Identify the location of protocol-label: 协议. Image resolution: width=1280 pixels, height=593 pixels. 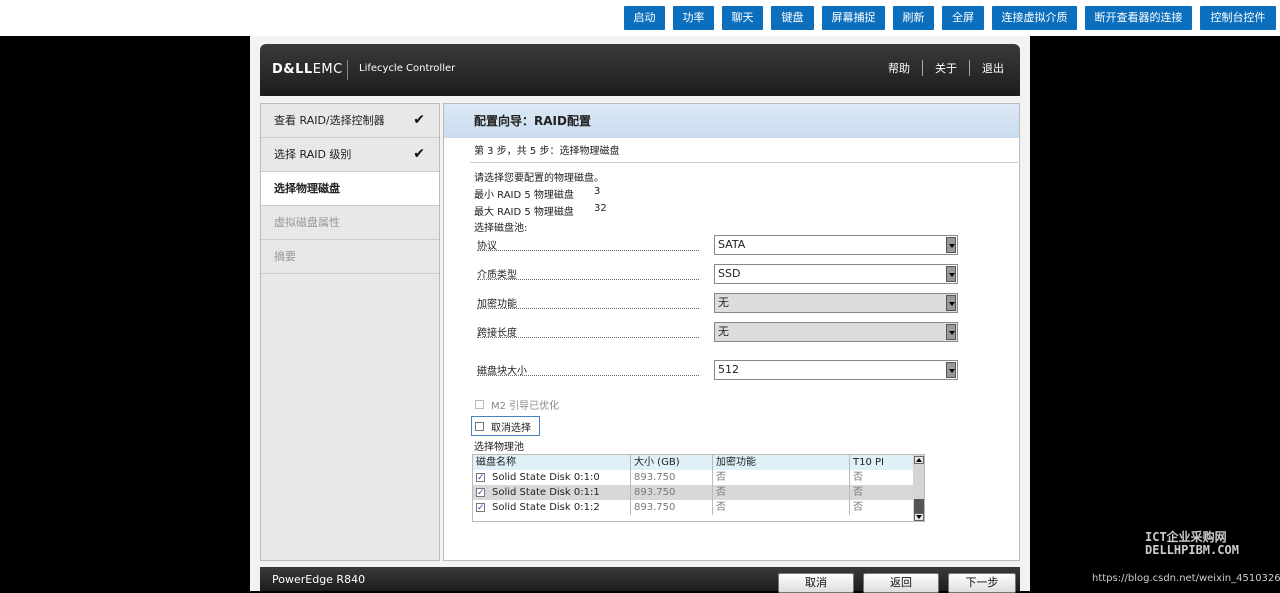
(588, 244).